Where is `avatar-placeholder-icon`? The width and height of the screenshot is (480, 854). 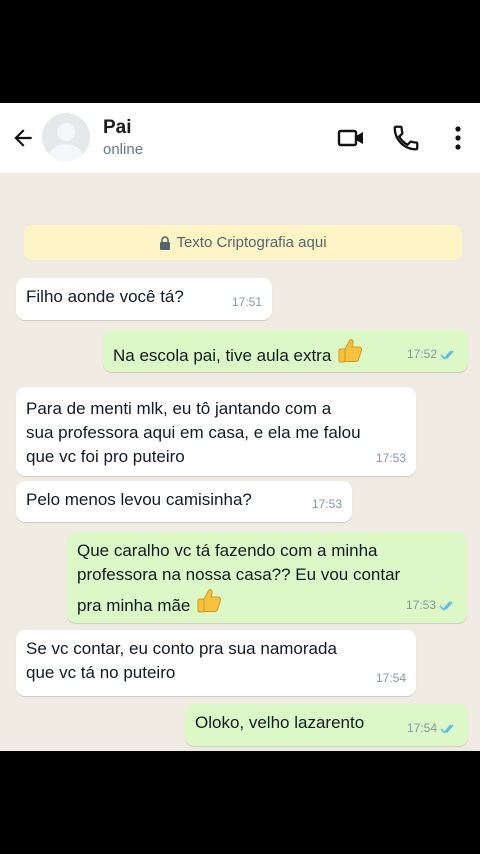
avatar-placeholder-icon is located at coordinates (66, 142).